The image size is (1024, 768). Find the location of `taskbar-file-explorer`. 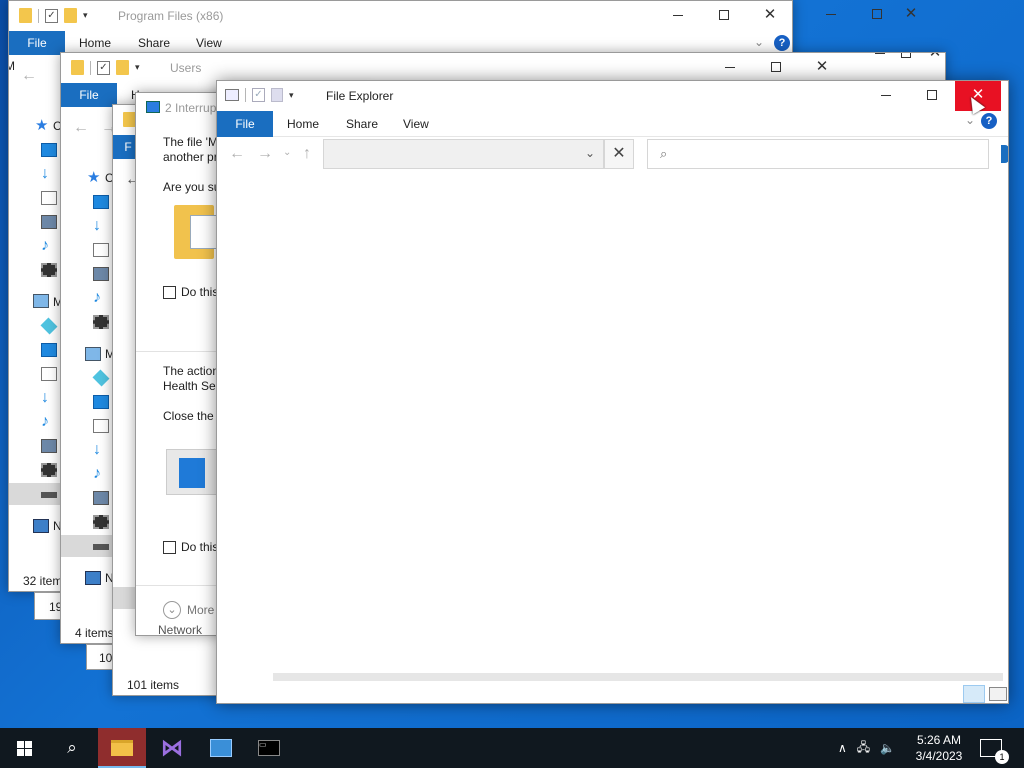

taskbar-file-explorer is located at coordinates (122, 748).